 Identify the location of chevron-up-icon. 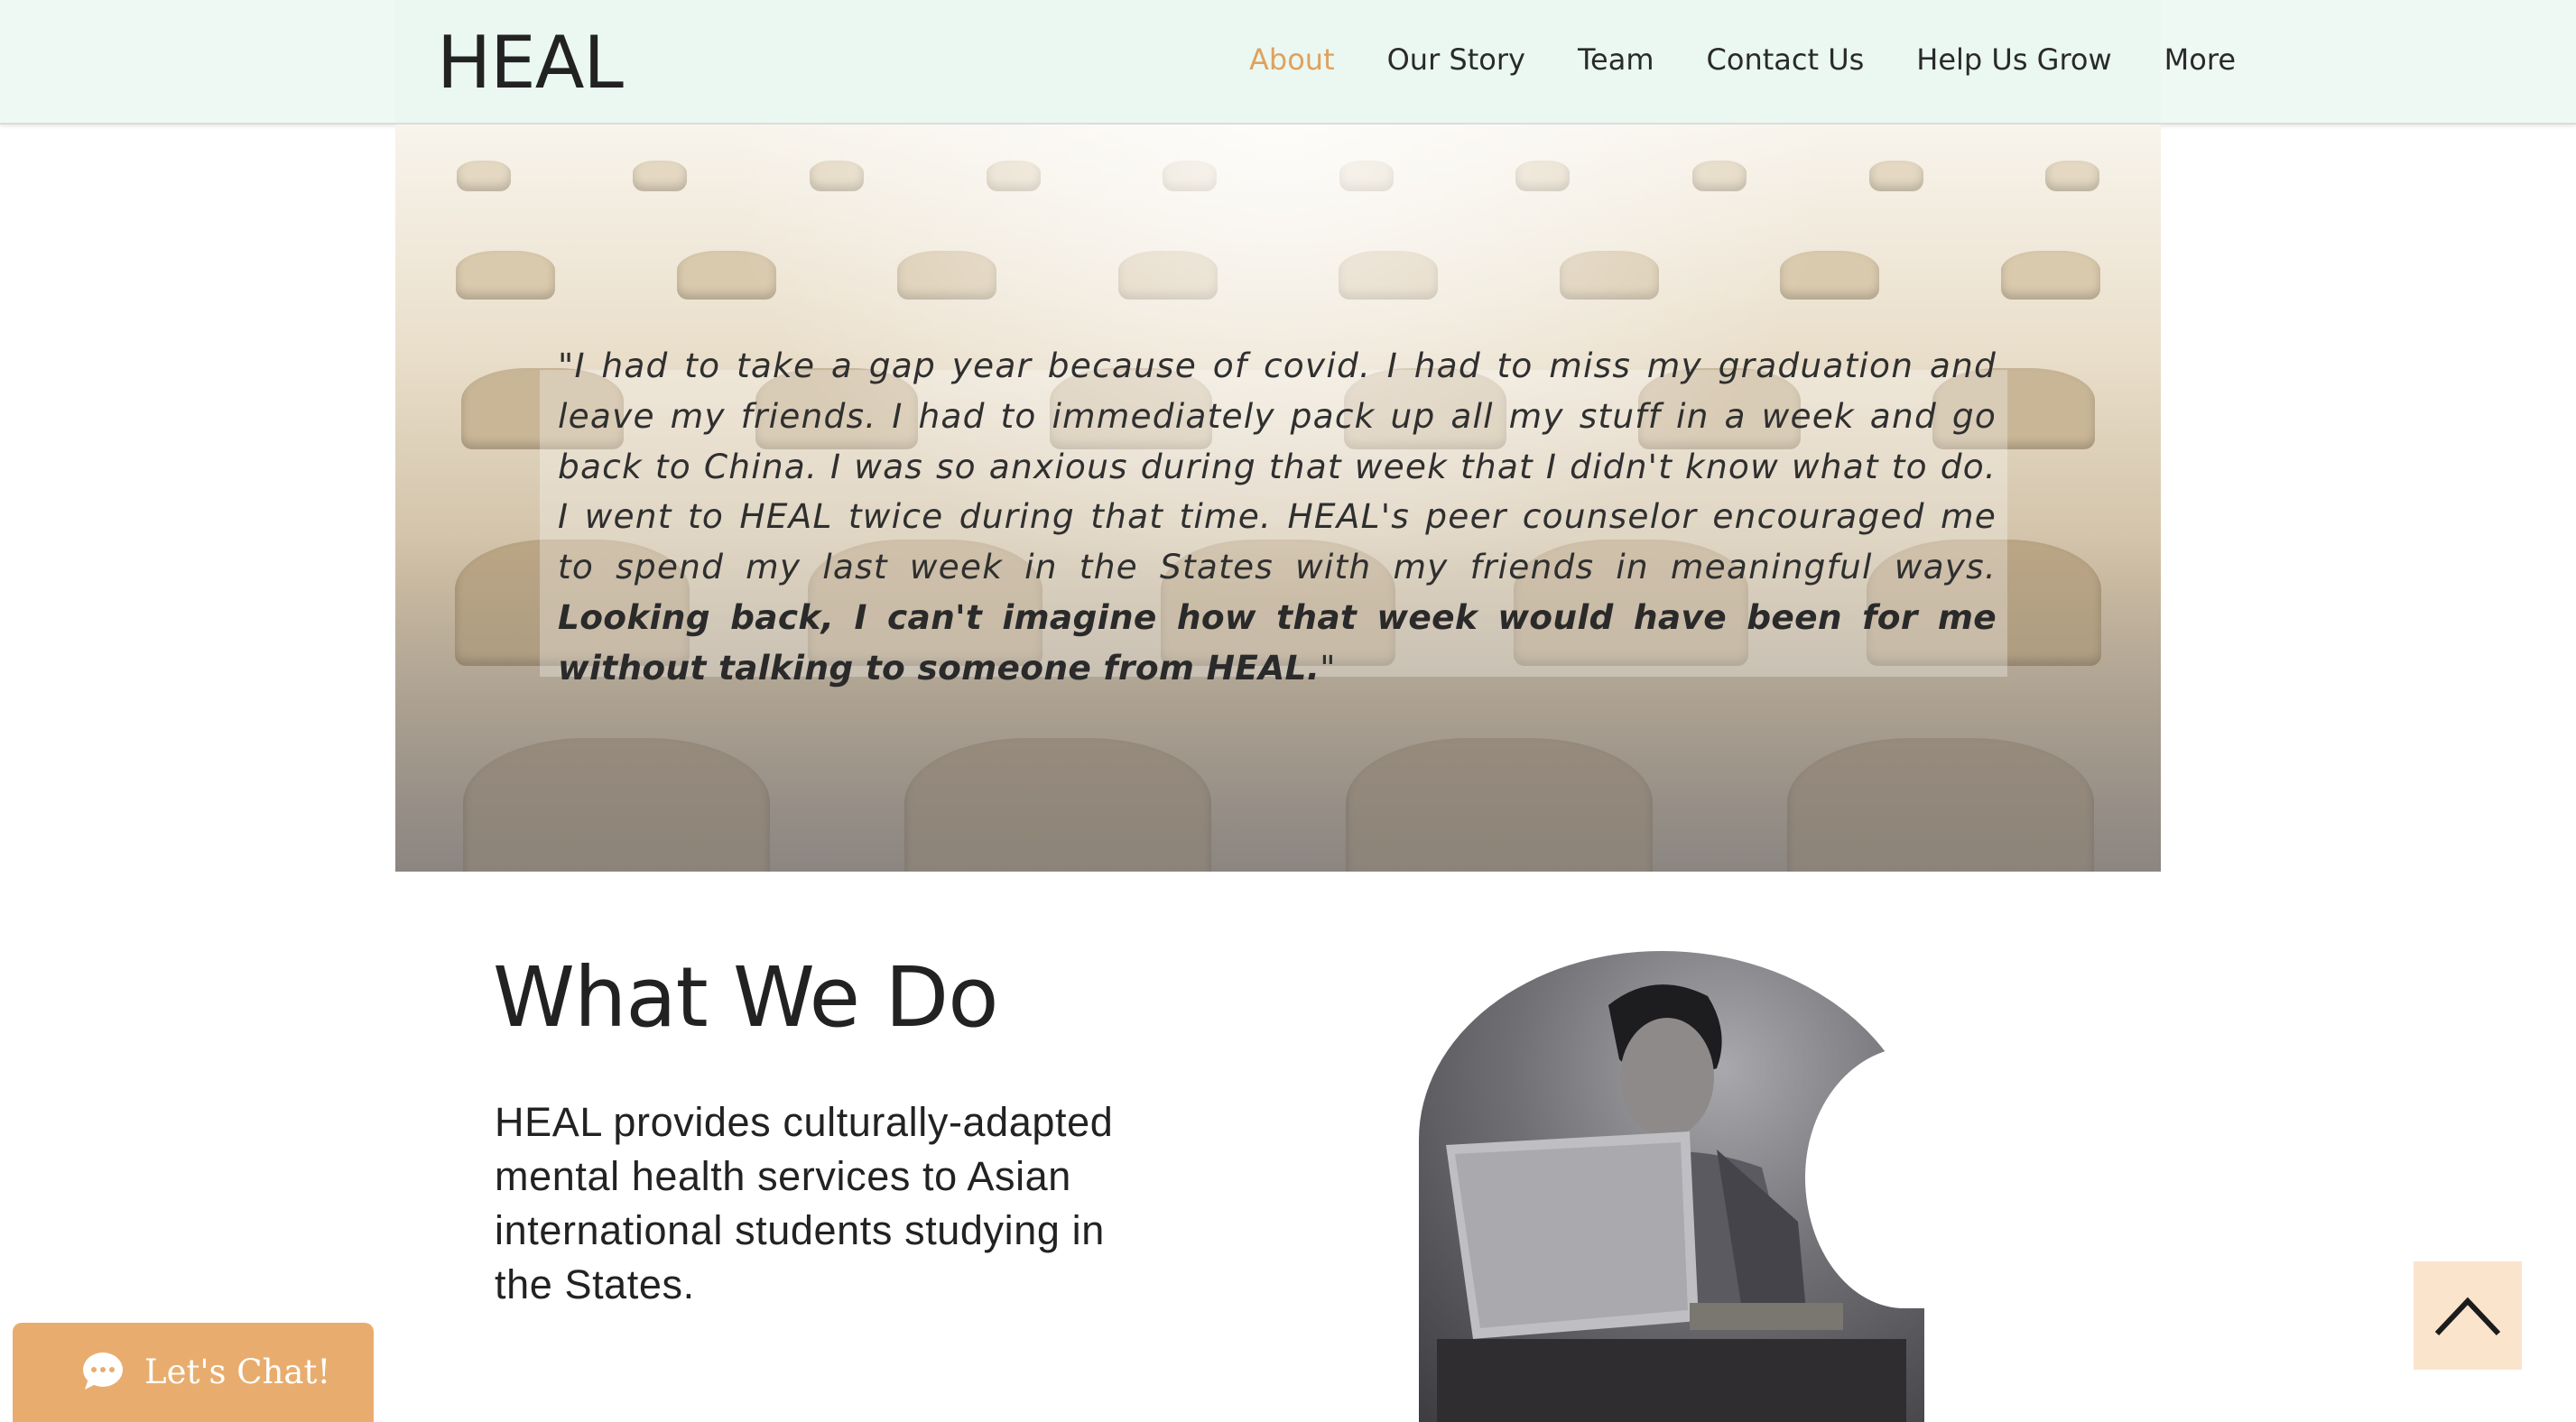
(2467, 1316).